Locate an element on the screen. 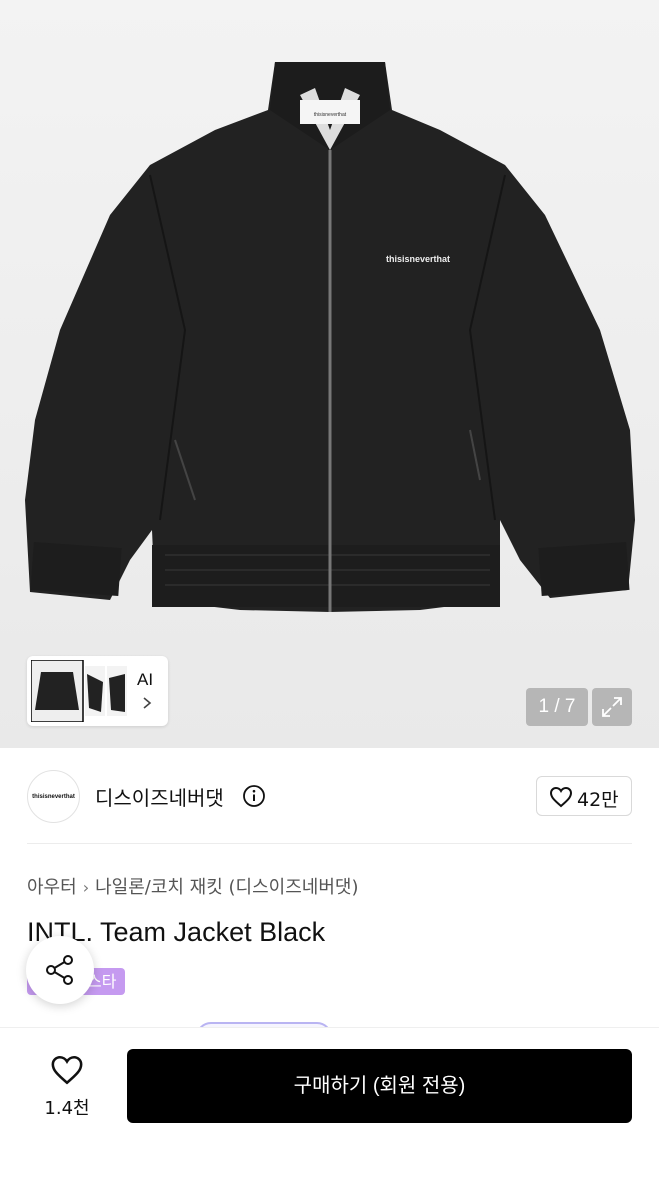  image-counter: 1 / 7 is located at coordinates (557, 707).